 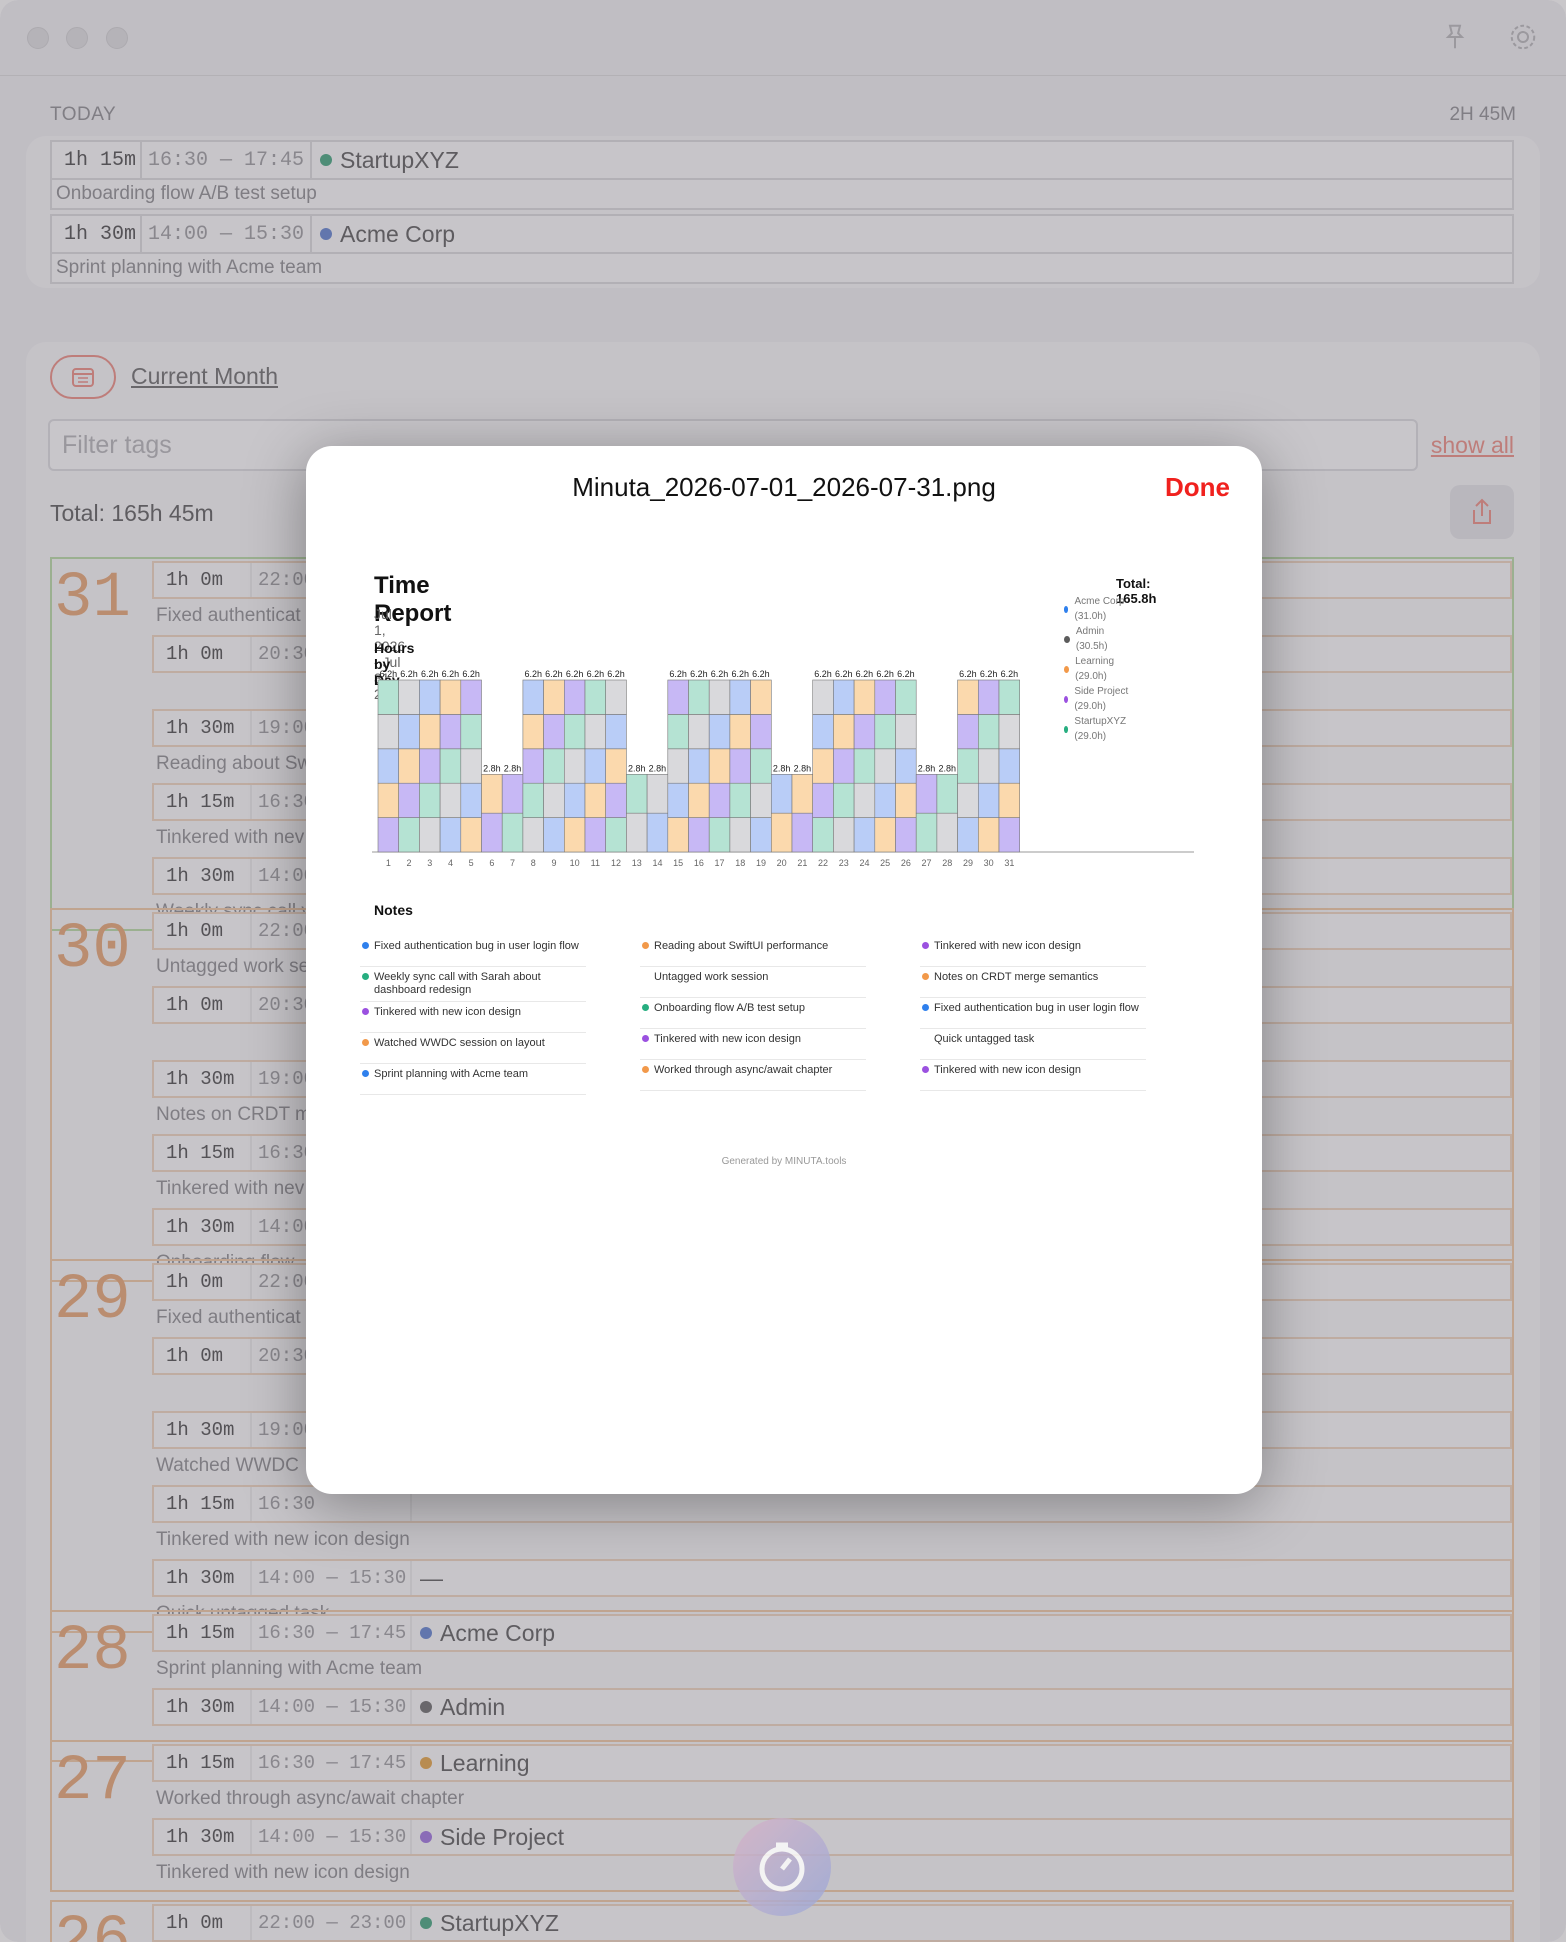 I want to click on x-tick-label: 25, so click(x=885, y=863).